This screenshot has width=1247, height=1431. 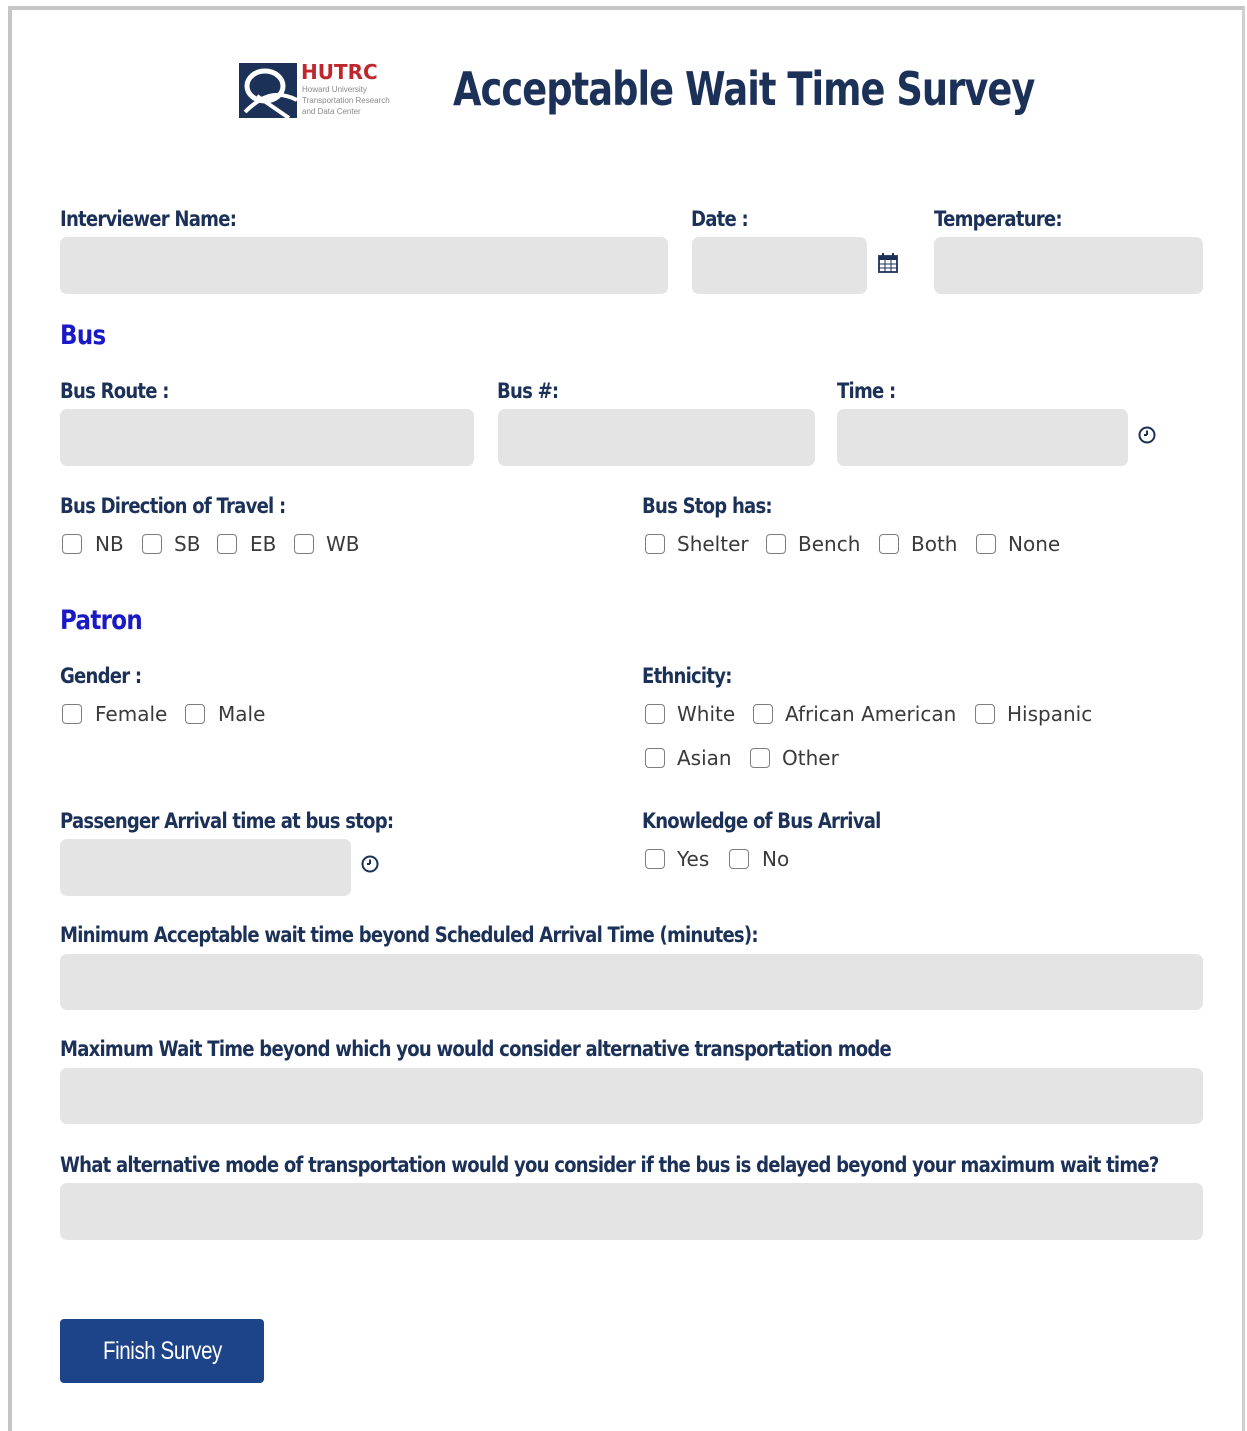 What do you see at coordinates (1068, 265) in the screenshot?
I see `temperature-input` at bounding box center [1068, 265].